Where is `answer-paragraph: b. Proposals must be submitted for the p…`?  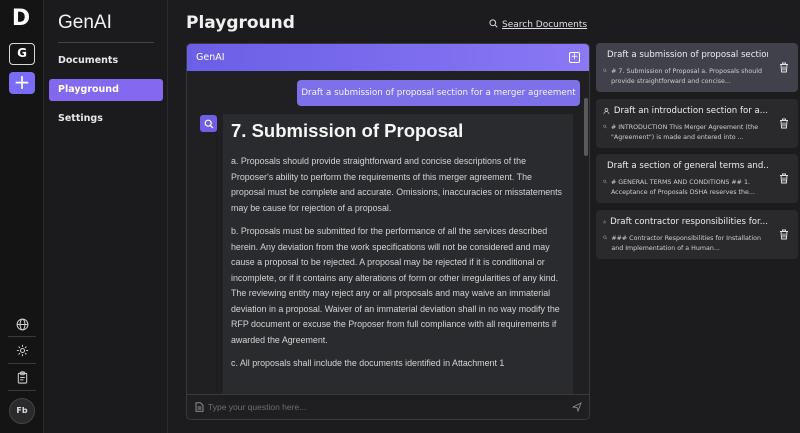
answer-paragraph: b. Proposals must be submitted for the p… is located at coordinates (395, 285).